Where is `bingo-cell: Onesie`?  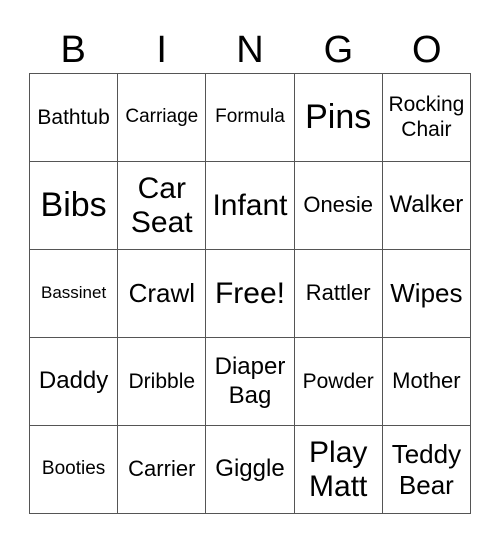
bingo-cell: Onesie is located at coordinates (338, 206).